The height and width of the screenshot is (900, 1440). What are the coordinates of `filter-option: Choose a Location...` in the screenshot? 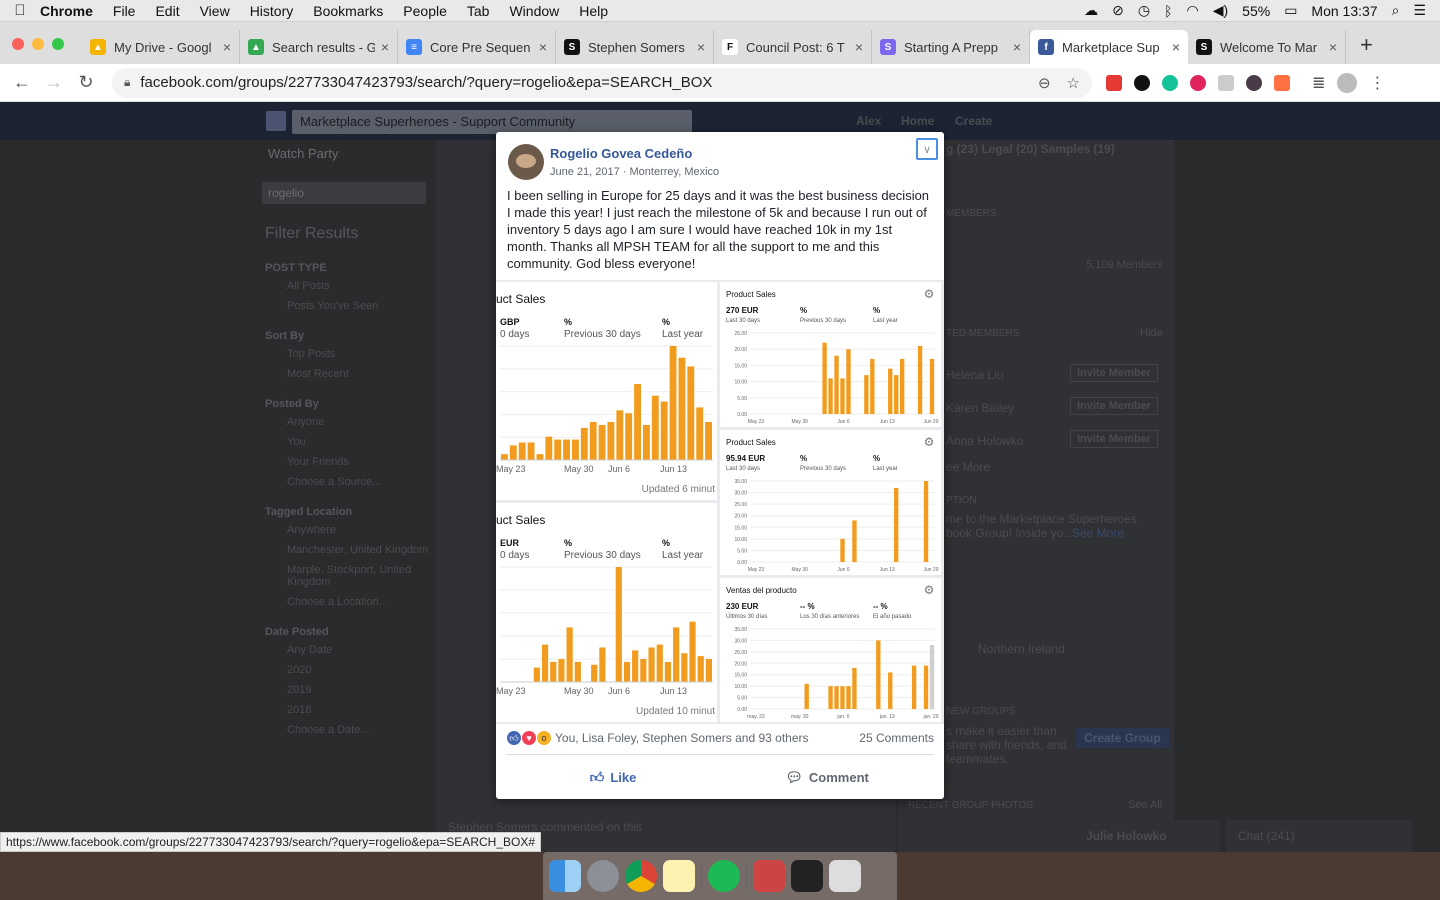 It's located at (361, 602).